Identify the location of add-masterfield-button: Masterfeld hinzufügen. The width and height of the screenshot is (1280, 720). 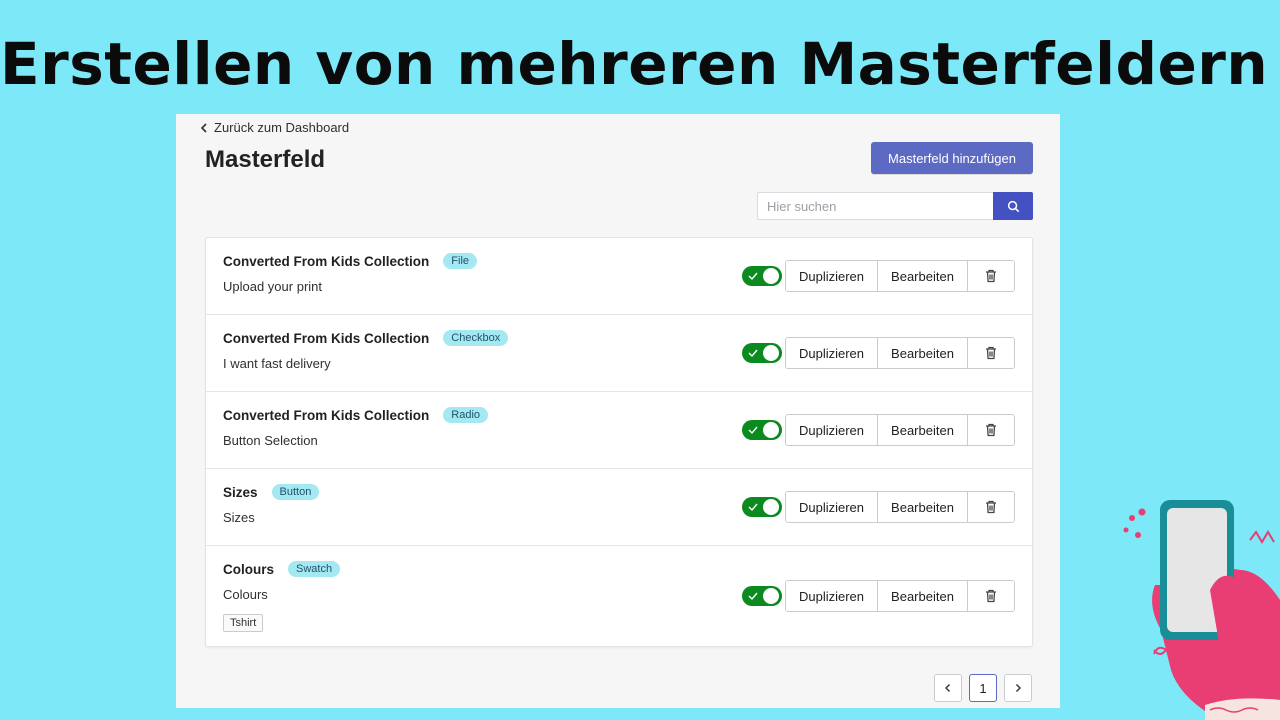
(952, 158).